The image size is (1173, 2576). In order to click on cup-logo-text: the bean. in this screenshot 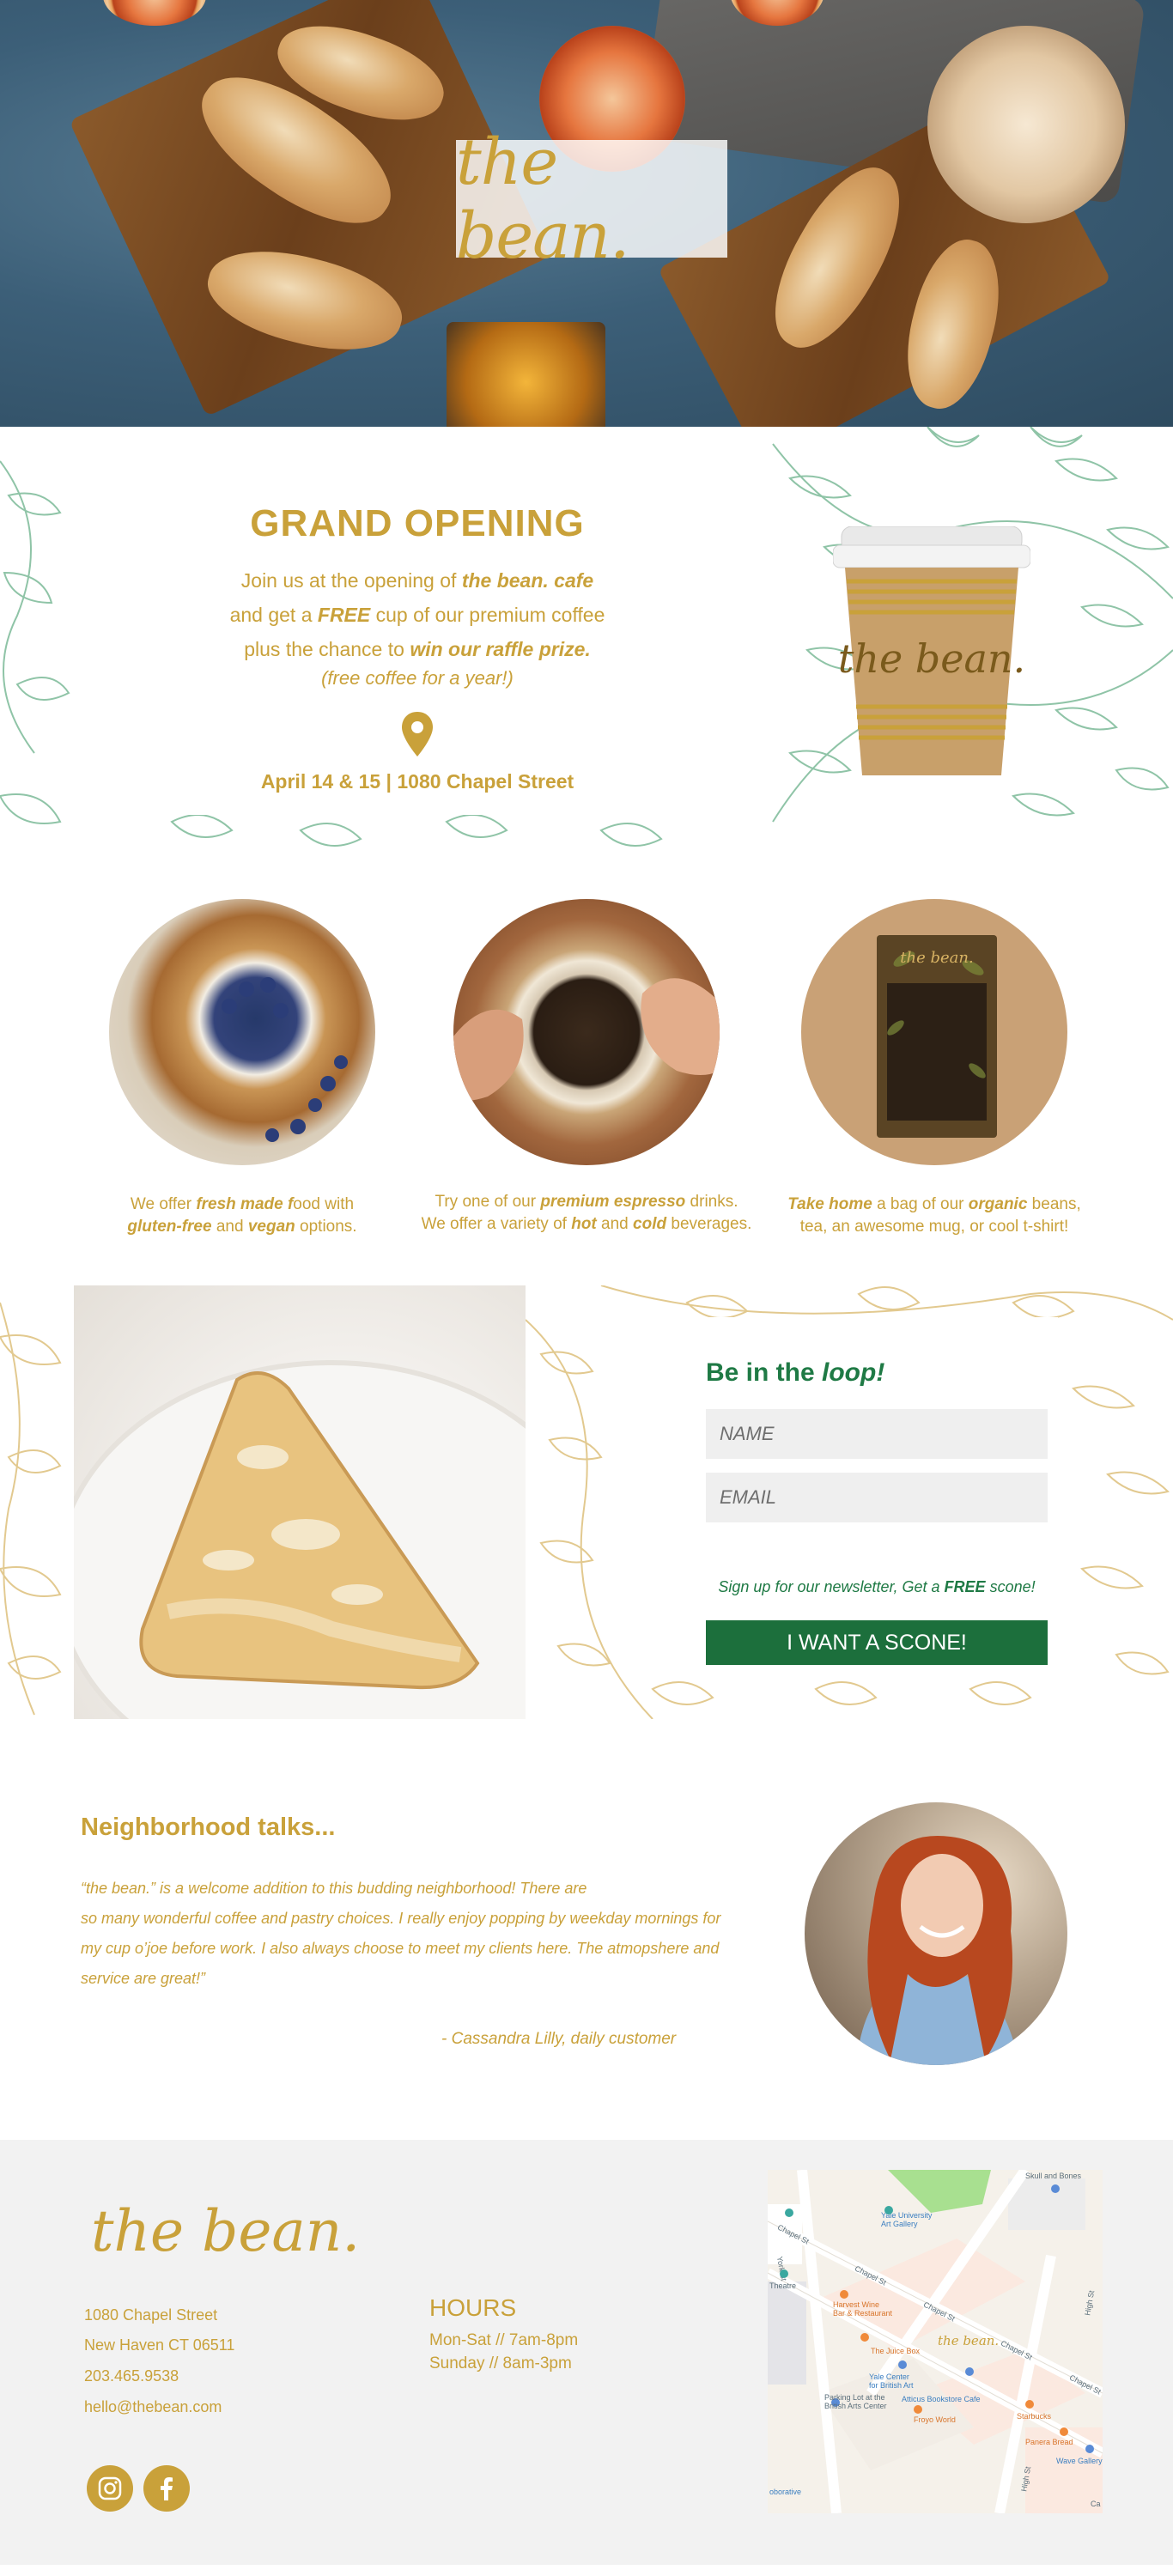, I will do `click(931, 658)`.